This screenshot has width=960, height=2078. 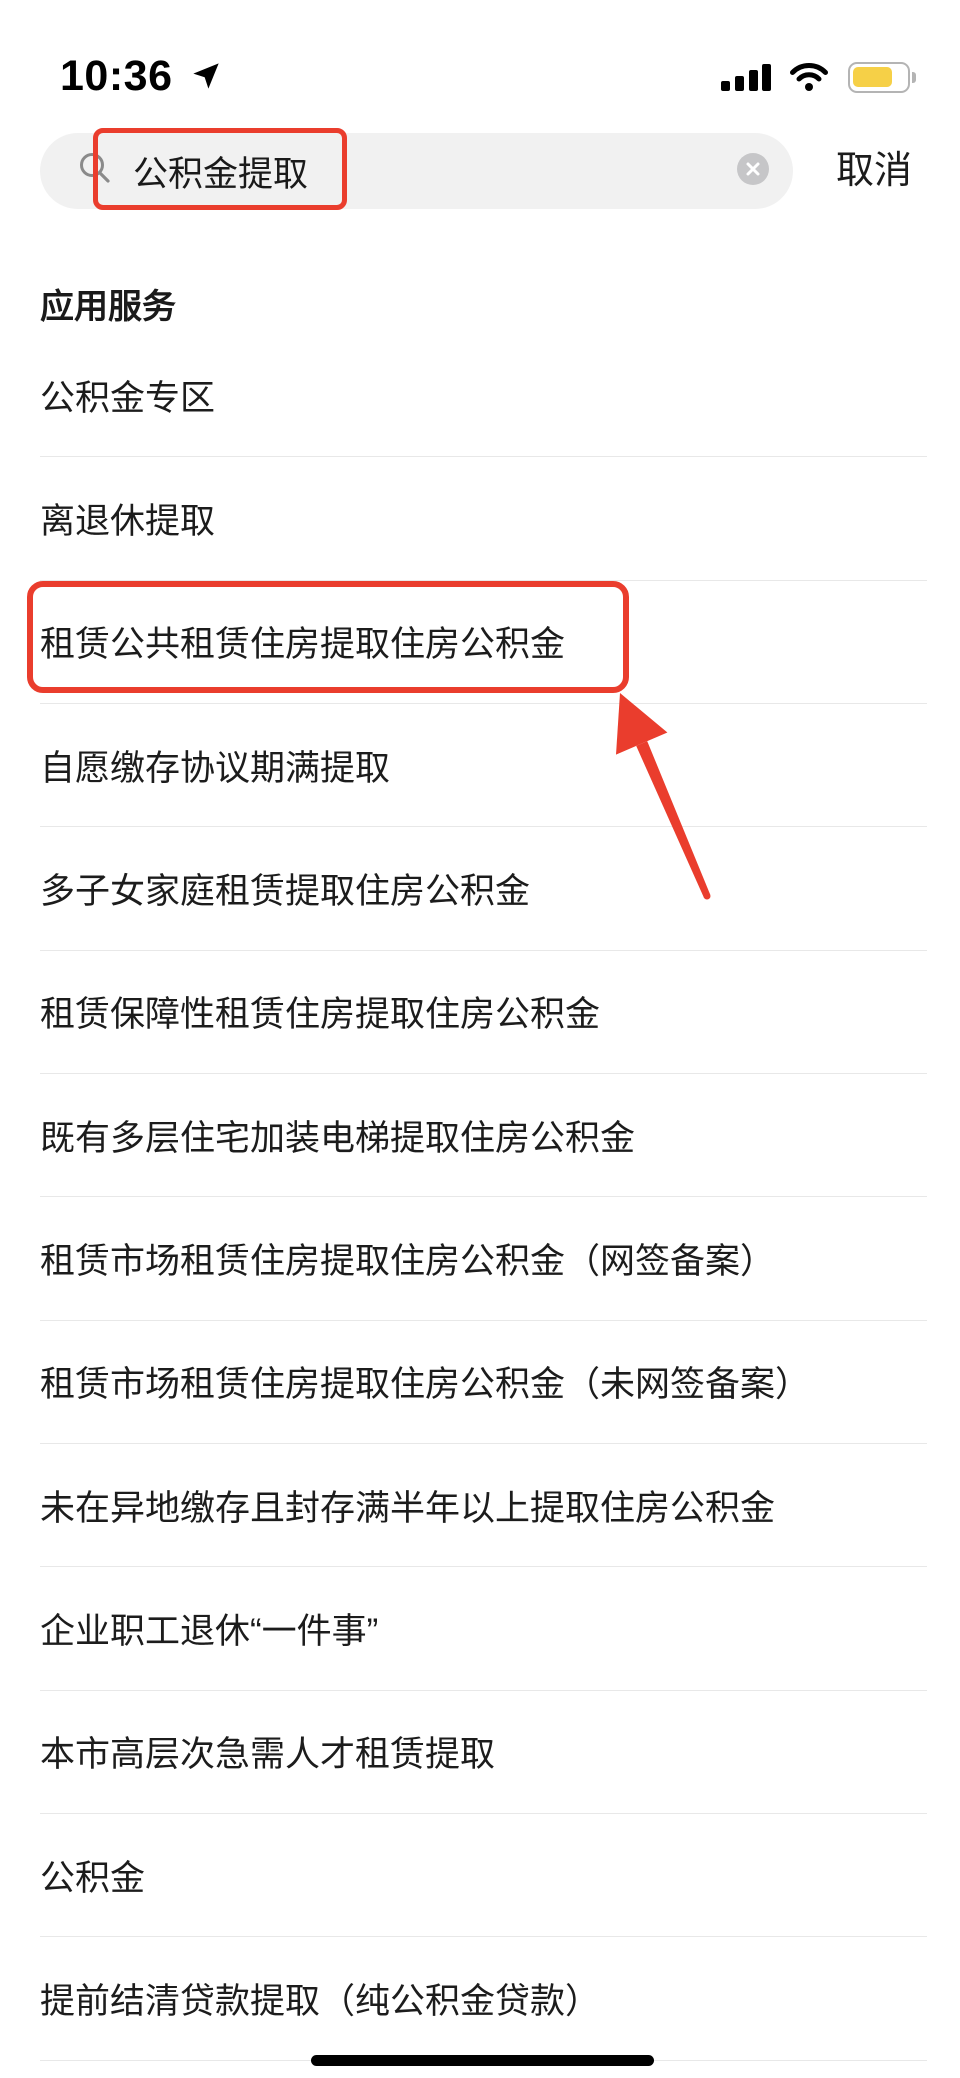 What do you see at coordinates (328, 637) in the screenshot?
I see `annotation-highlight-item` at bounding box center [328, 637].